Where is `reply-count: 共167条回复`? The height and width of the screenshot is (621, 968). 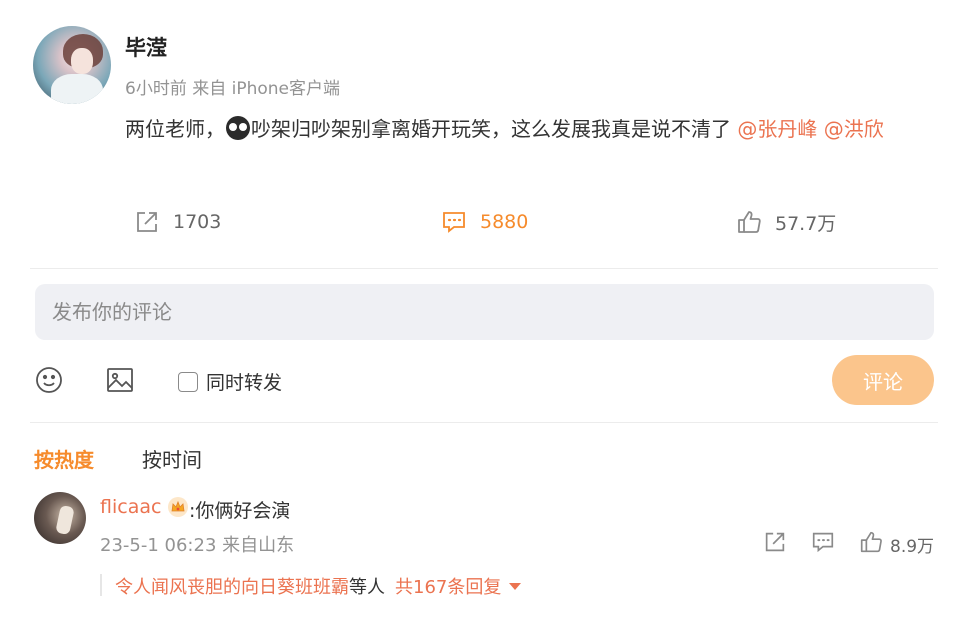
reply-count: 共167条回复 is located at coordinates (448, 586).